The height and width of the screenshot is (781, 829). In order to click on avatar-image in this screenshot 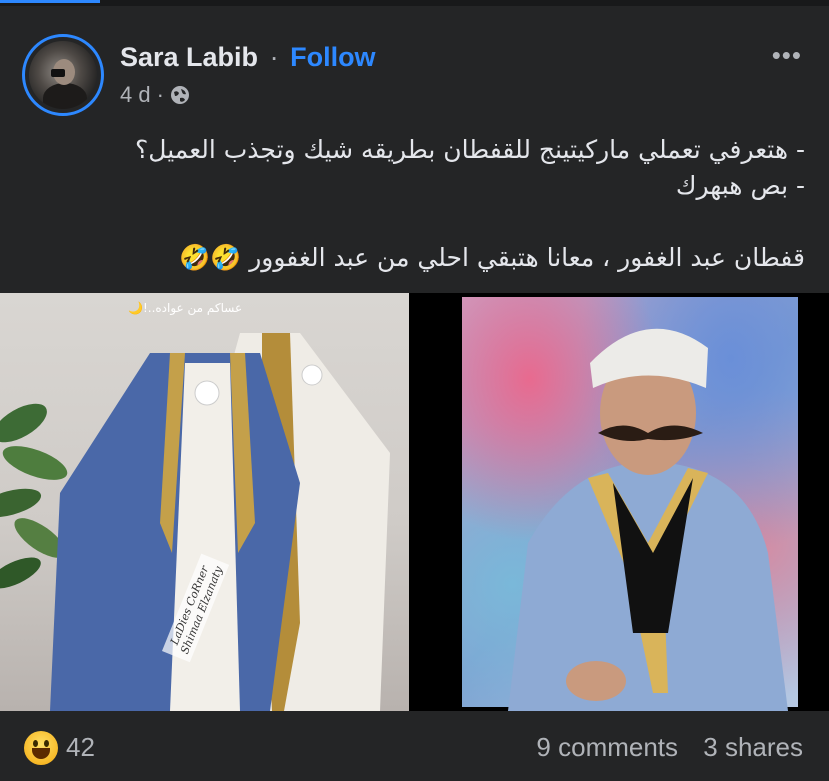, I will do `click(63, 75)`.